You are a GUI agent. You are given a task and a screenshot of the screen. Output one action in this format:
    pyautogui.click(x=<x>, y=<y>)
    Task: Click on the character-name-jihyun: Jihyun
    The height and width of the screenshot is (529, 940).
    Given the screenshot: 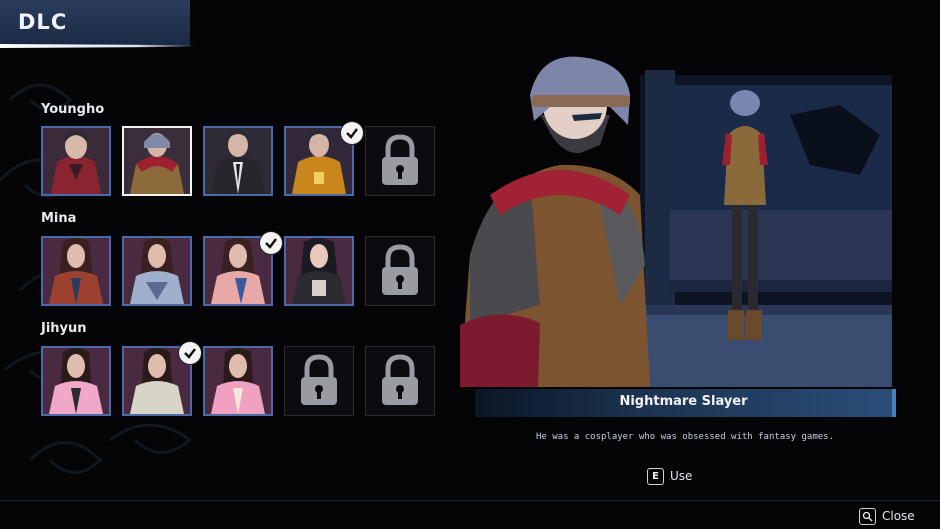 What is the action you would take?
    pyautogui.click(x=64, y=328)
    